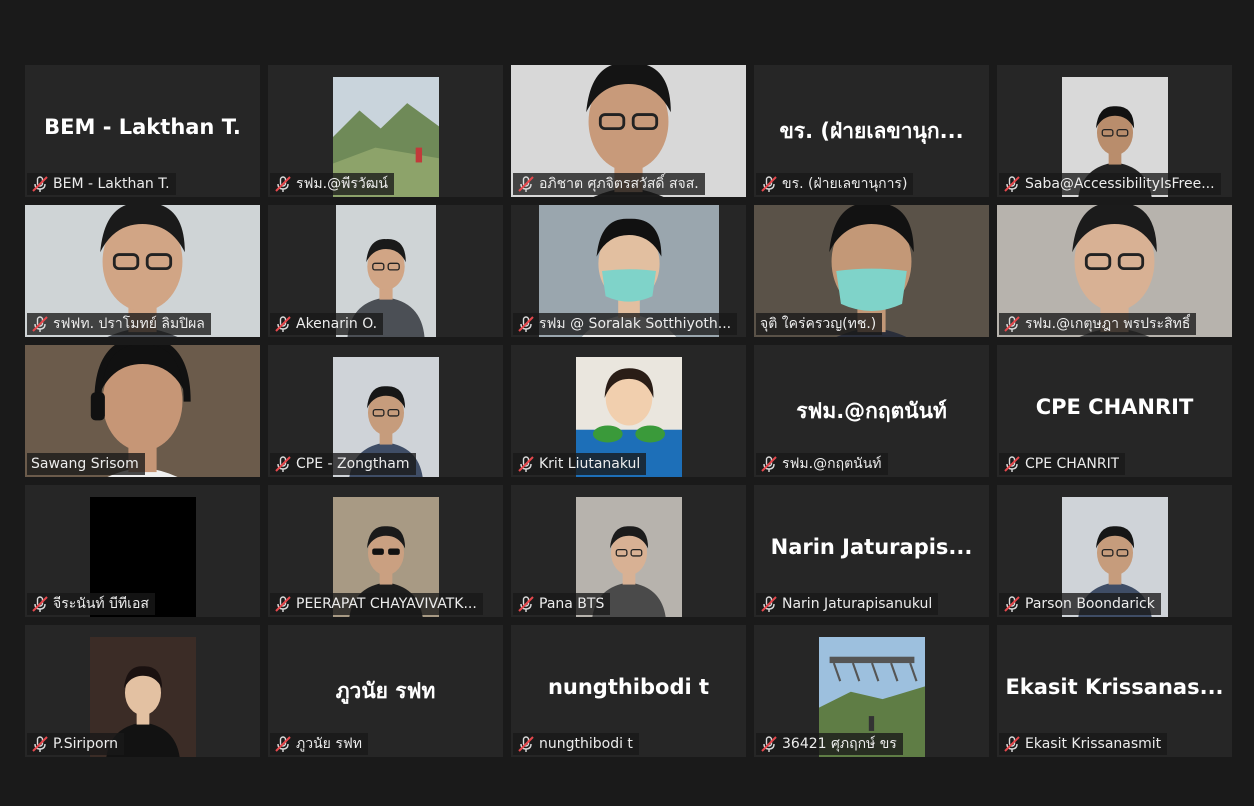 This screenshot has width=1254, height=806. What do you see at coordinates (1098, 324) in the screenshot?
I see `participant-name-label: รฟม.@เกตุษฎา พรประสิทธิ์` at bounding box center [1098, 324].